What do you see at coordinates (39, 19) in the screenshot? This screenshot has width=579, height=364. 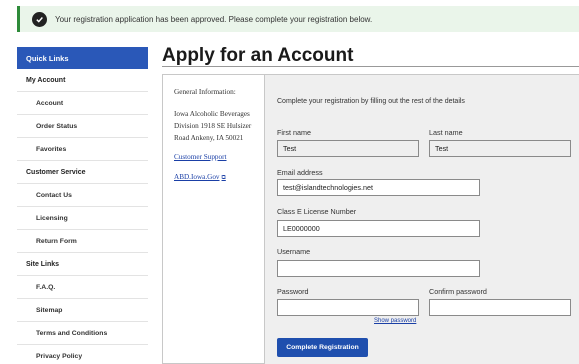 I see `check-circle-icon` at bounding box center [39, 19].